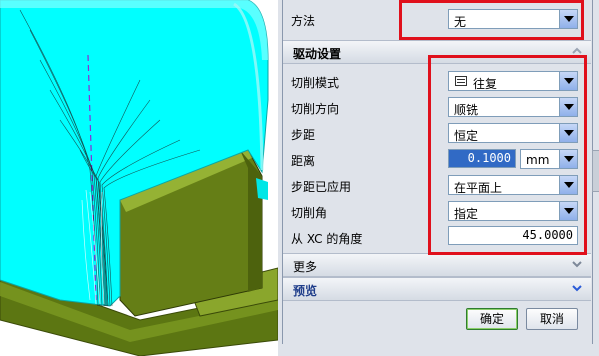 This screenshot has height=356, width=599. Describe the element at coordinates (321, 187) in the screenshot. I see `stepover-applied-label: 步距已应用` at that location.